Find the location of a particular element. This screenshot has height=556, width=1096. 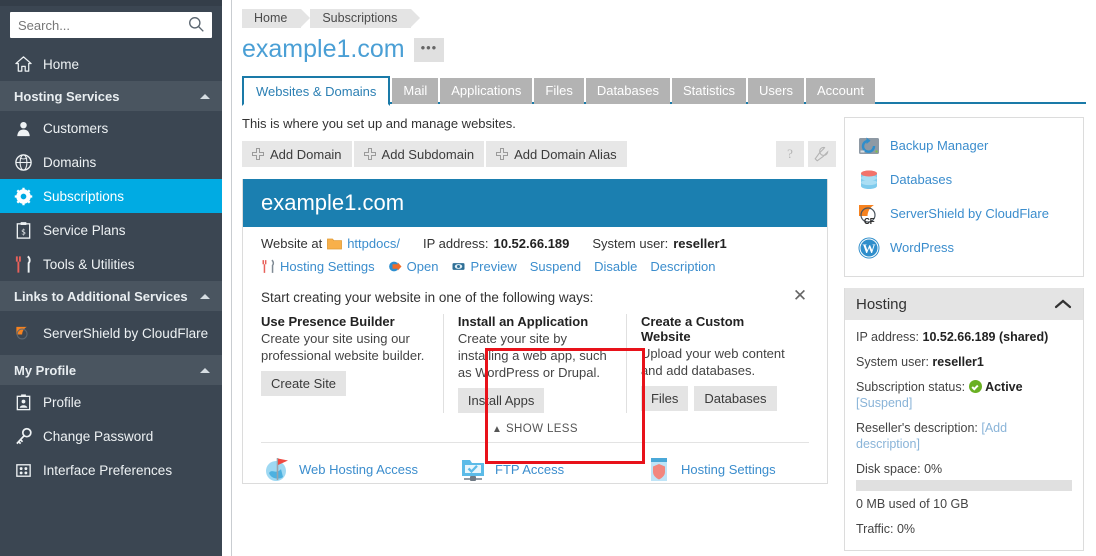

breadcrumb-item-subscriptions: Subscriptions is located at coordinates (365, 18).